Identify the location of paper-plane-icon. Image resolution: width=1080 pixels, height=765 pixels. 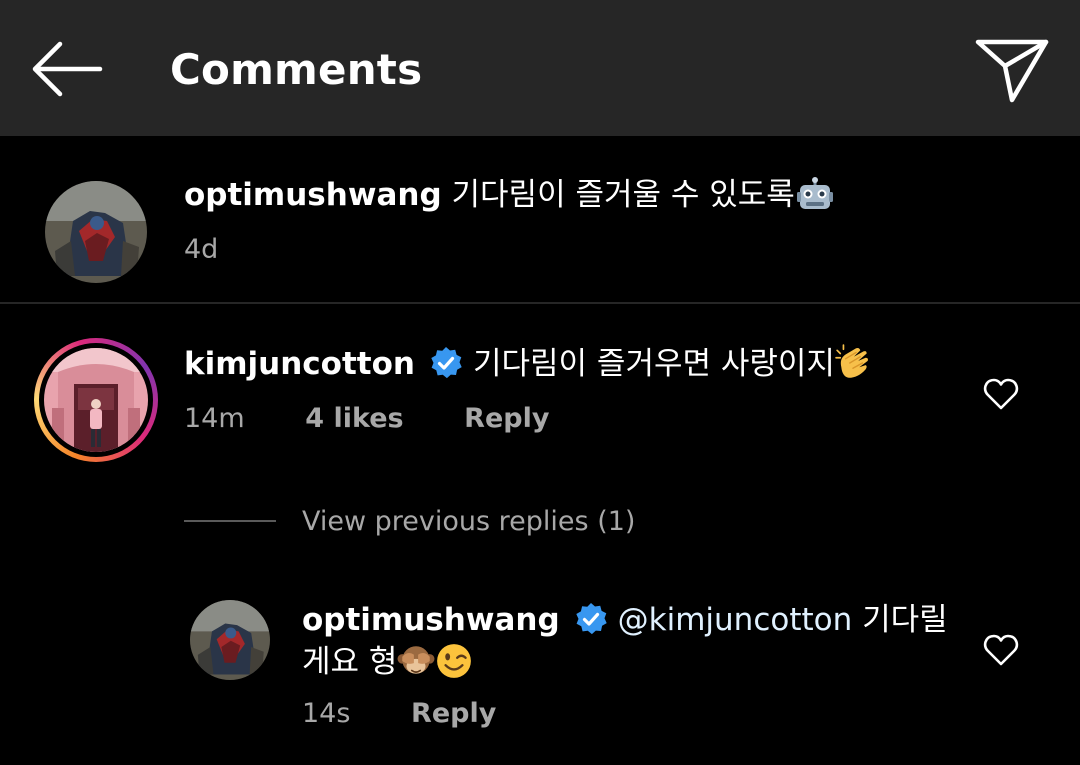
(1012, 71).